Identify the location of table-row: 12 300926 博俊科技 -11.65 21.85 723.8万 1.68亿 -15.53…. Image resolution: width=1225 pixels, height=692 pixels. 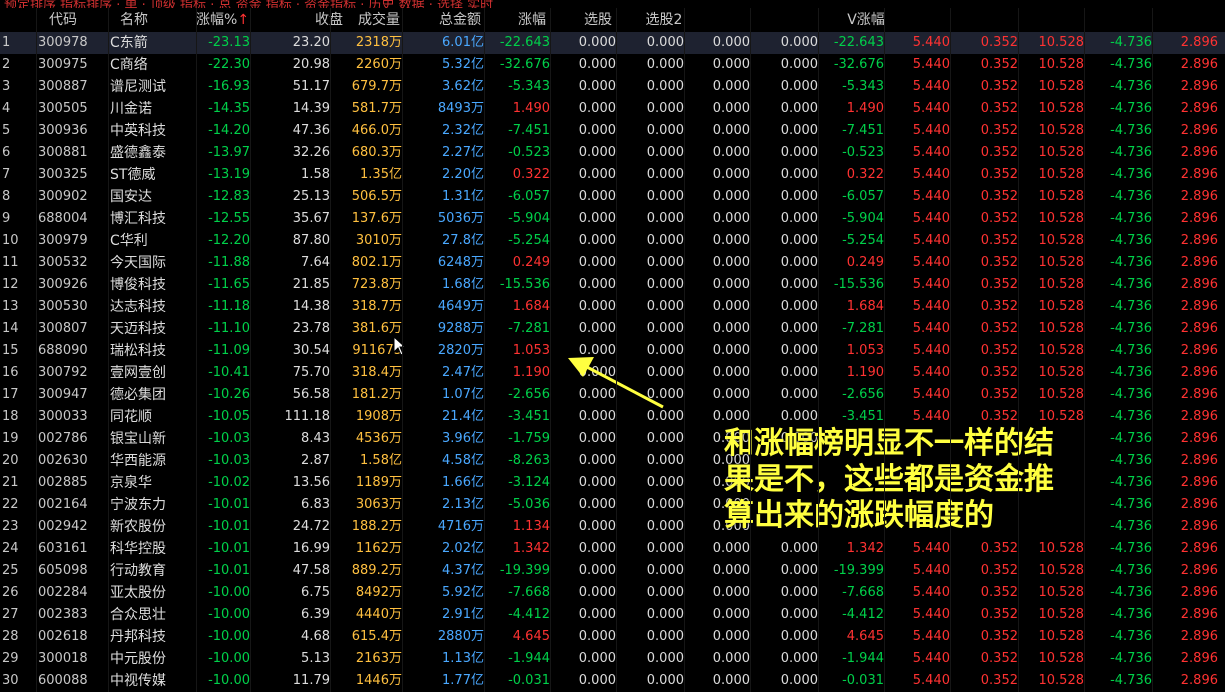
(612, 285).